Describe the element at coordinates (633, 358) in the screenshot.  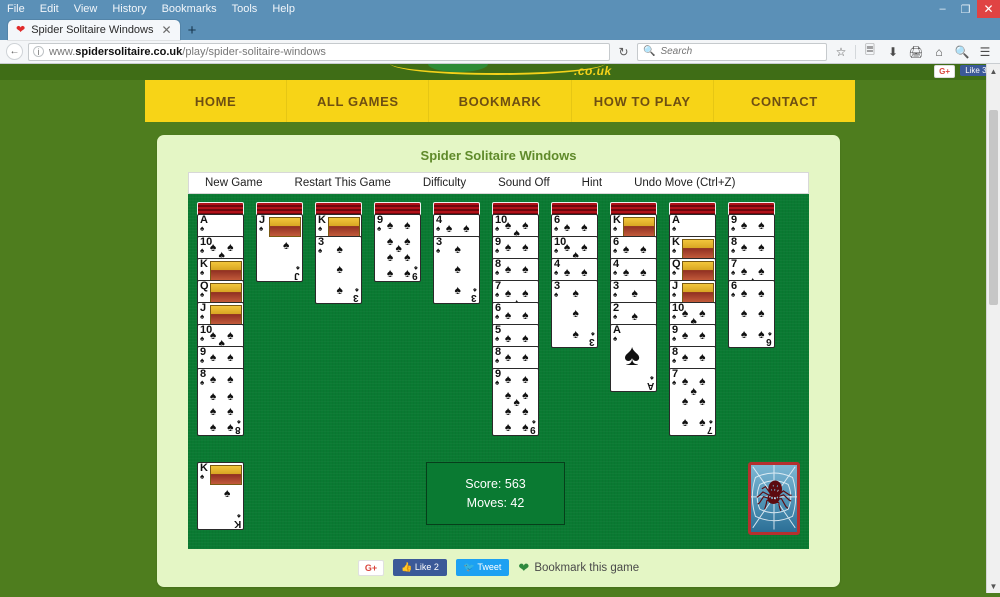
I see `card-A-spades: A ♠ ♠ A ♠` at that location.